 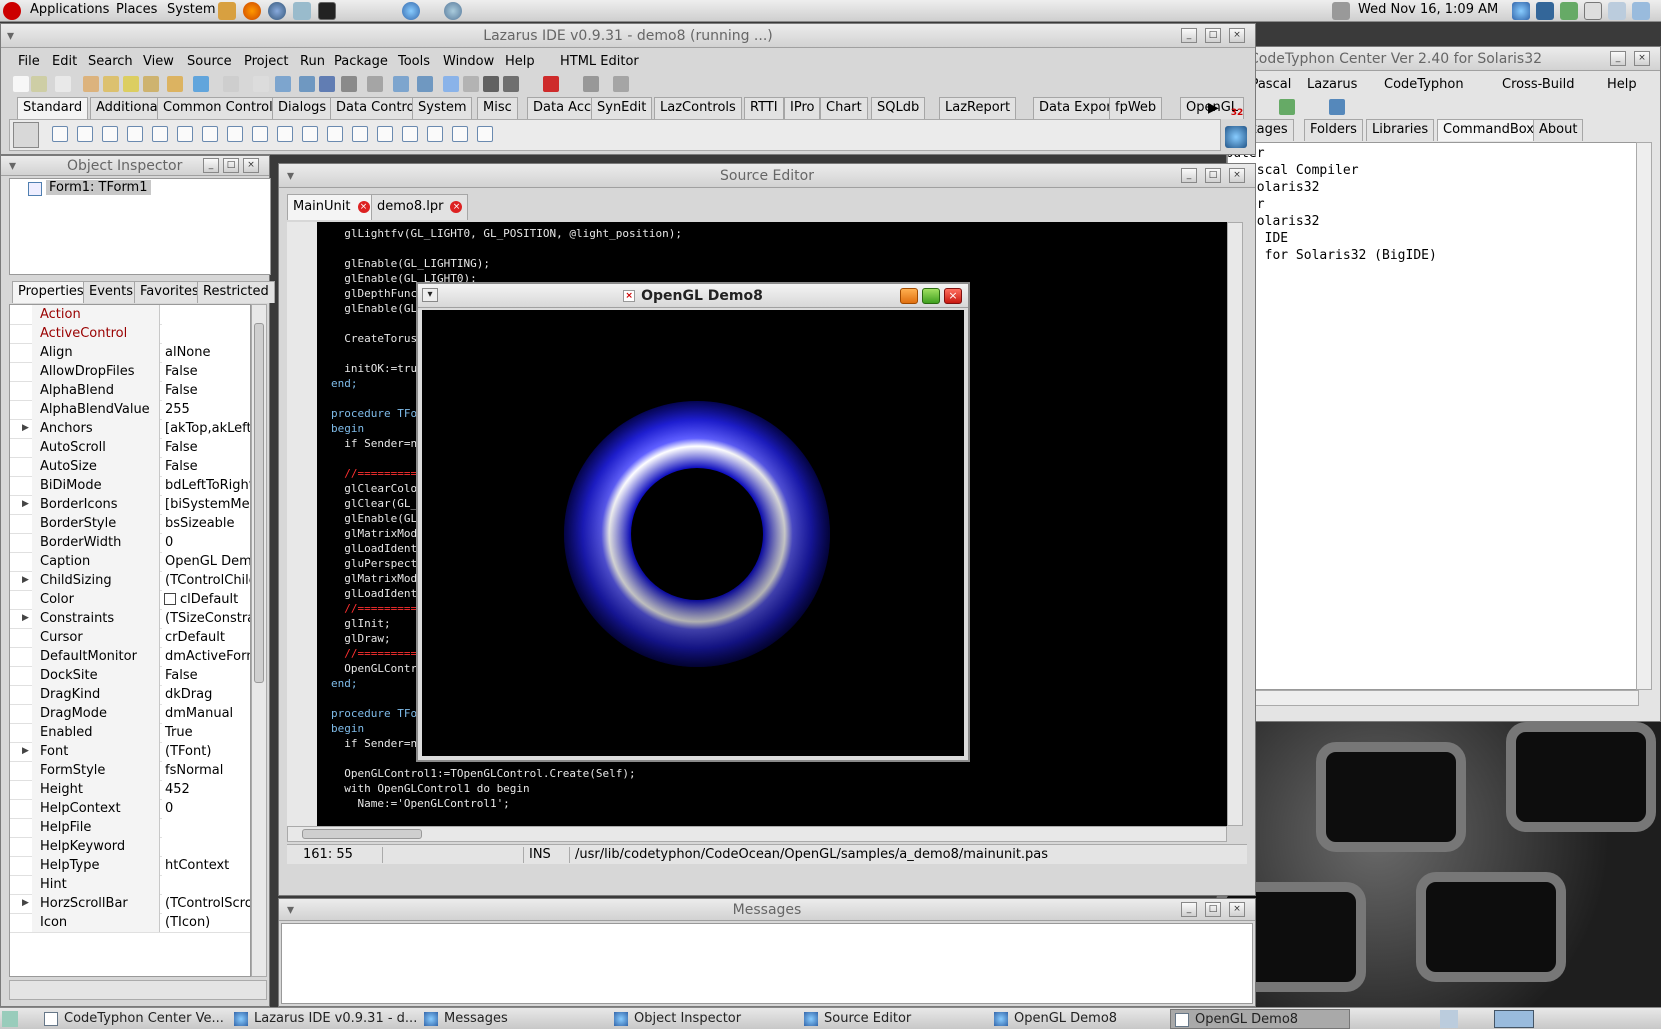 I want to click on volume-icon, so click(x=1341, y=11).